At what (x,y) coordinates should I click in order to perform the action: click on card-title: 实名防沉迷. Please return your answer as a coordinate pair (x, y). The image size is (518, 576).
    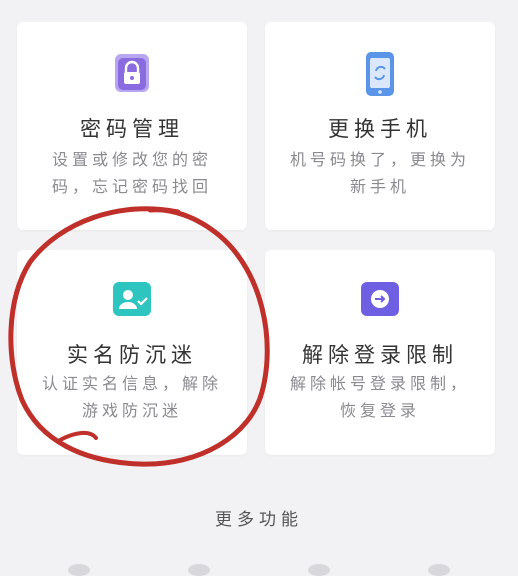
    Looking at the image, I should click on (132, 355).